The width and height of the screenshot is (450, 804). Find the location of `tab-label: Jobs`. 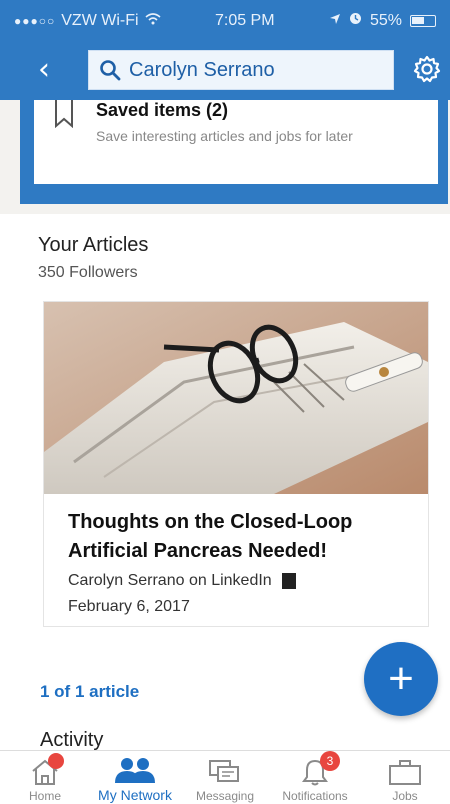

tab-label: Jobs is located at coordinates (405, 796).